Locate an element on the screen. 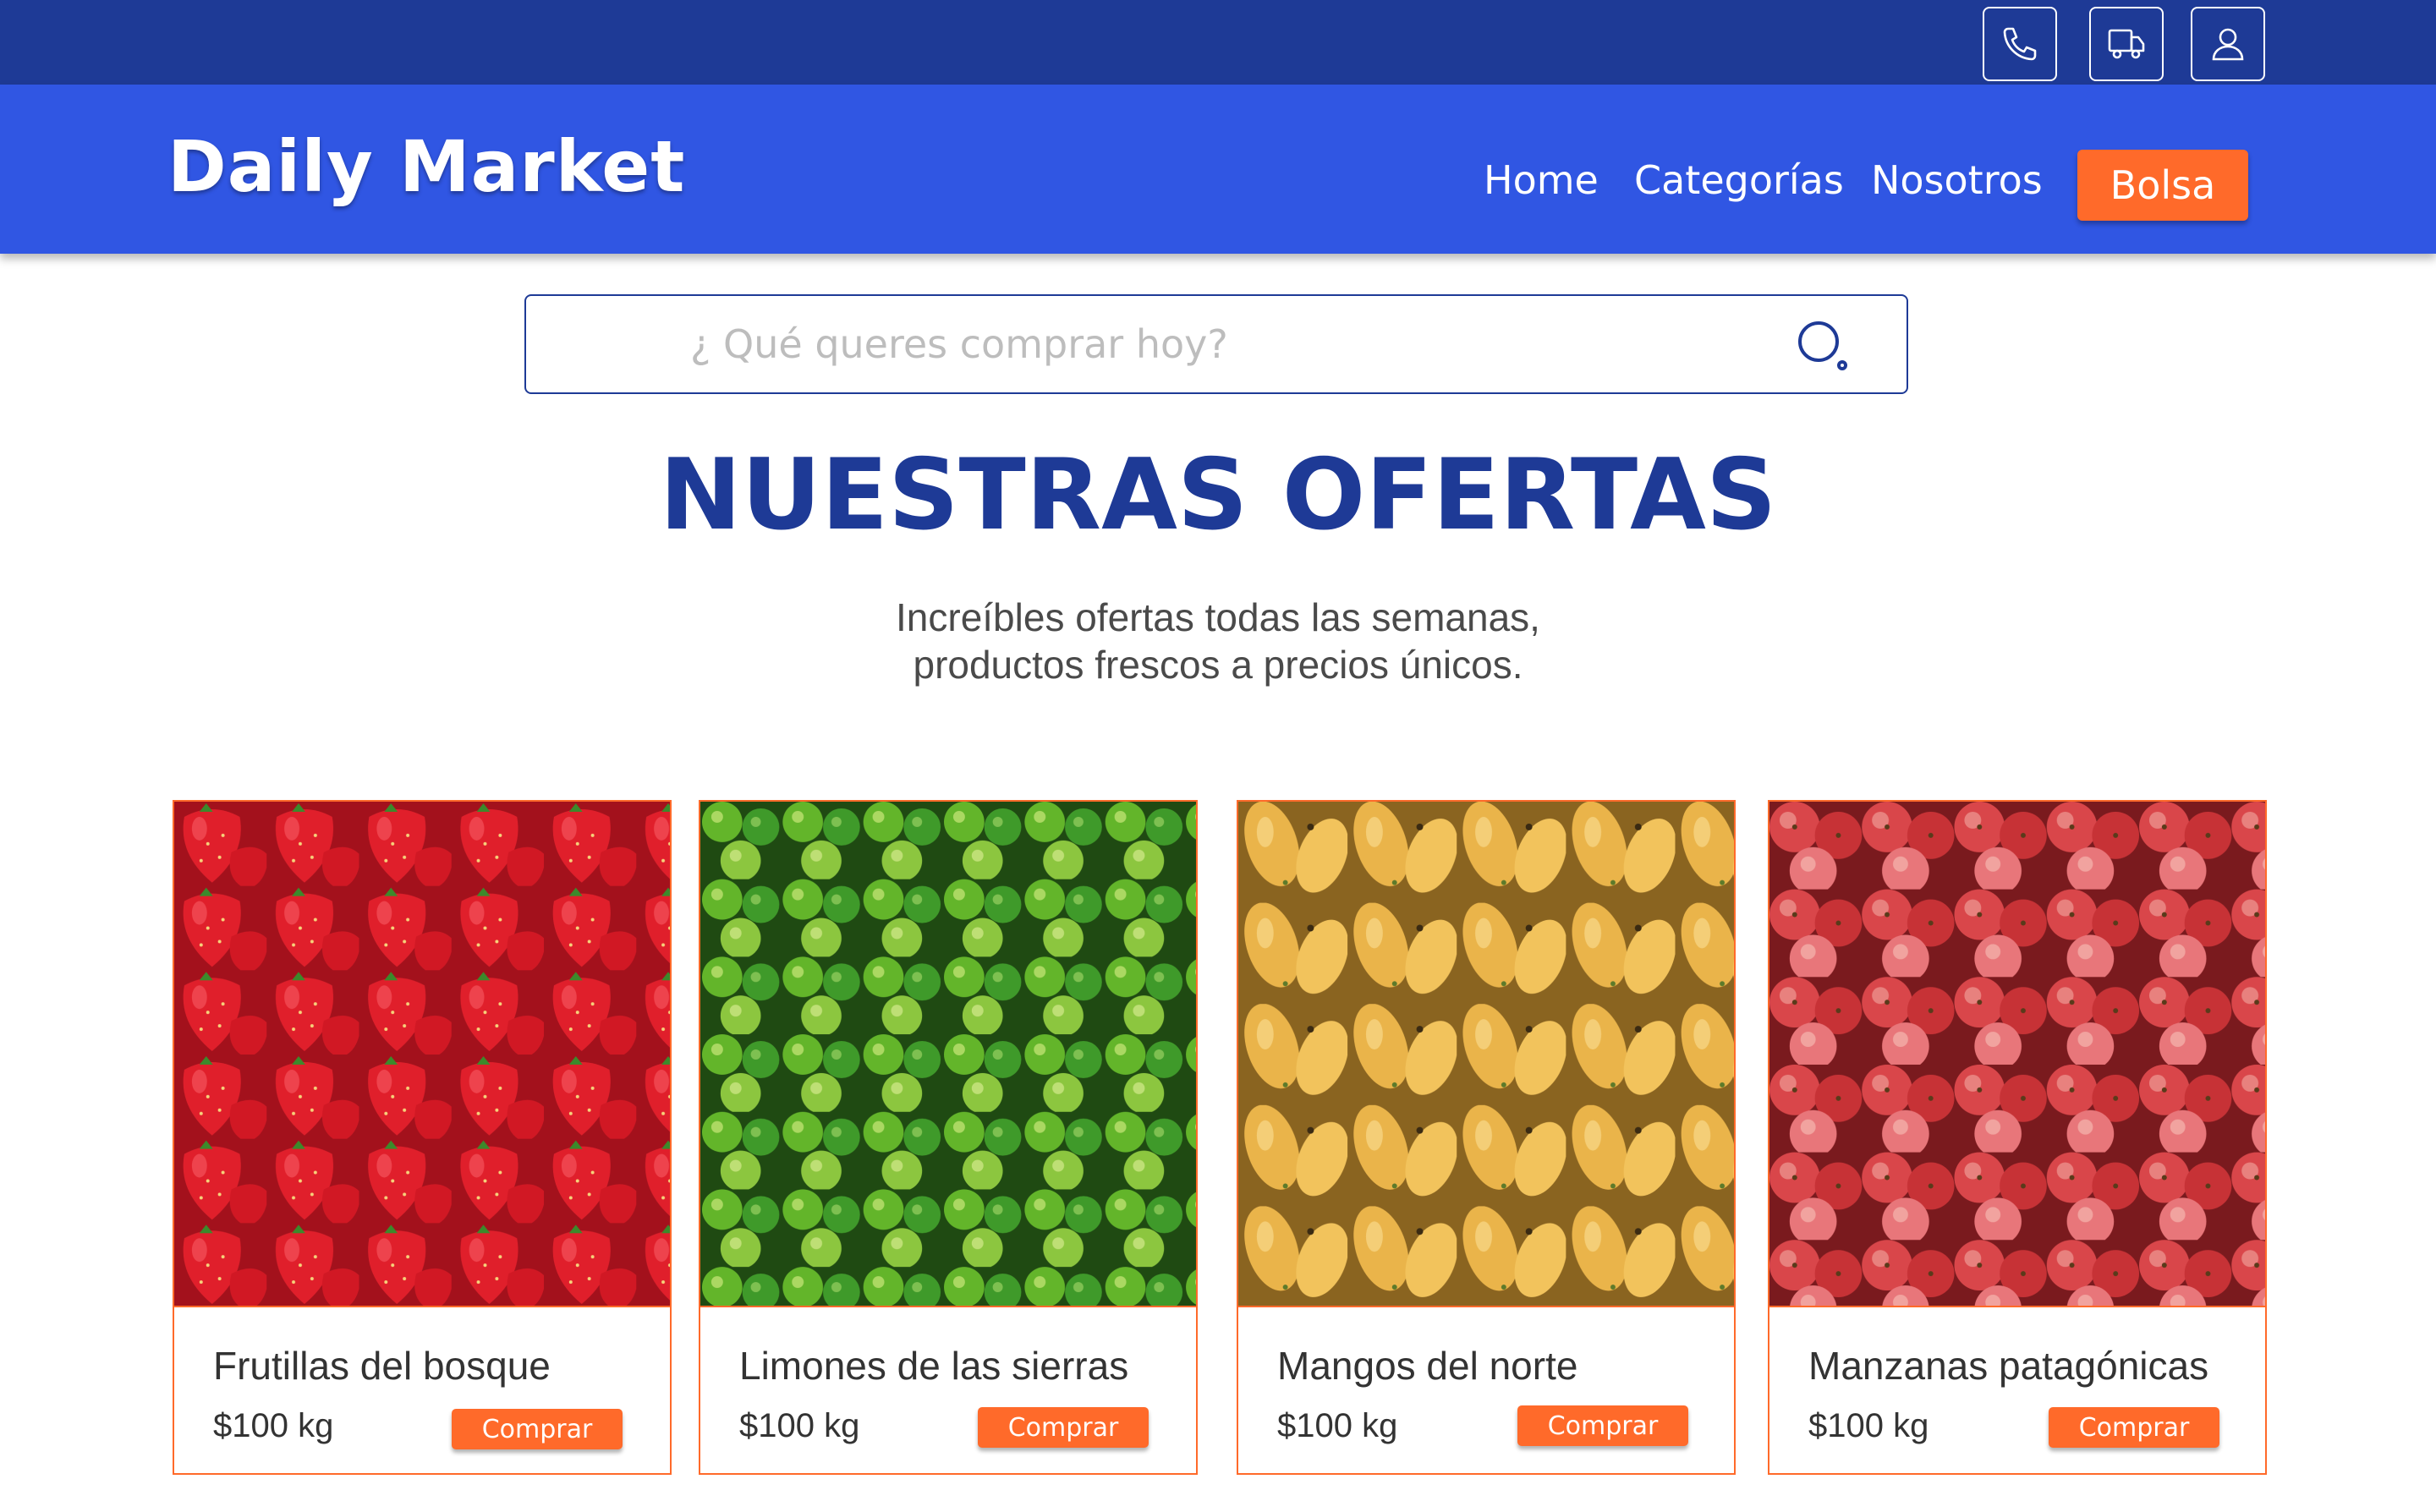 This screenshot has width=2436, height=1512. product-card-limones: Limones de las sierras $100 kg Comprar is located at coordinates (949, 1137).